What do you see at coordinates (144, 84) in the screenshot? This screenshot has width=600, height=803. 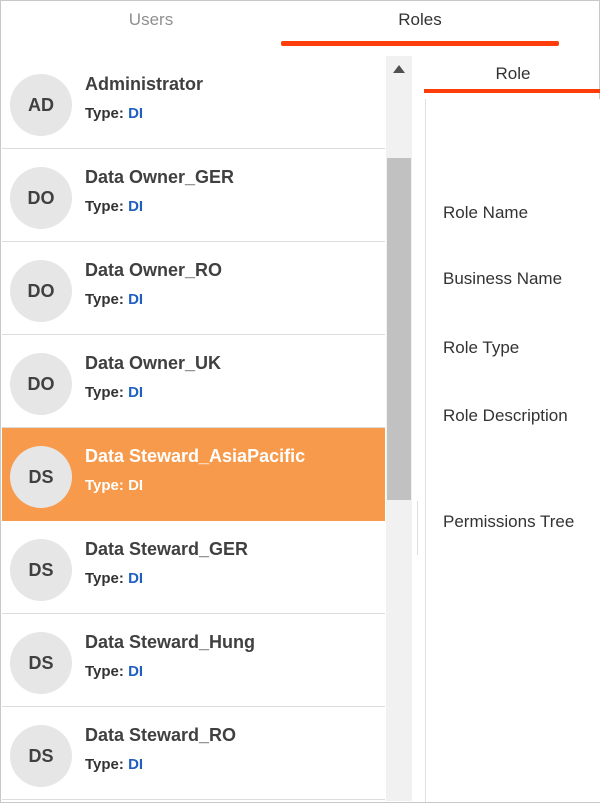 I see `role-name: Administrator` at bounding box center [144, 84].